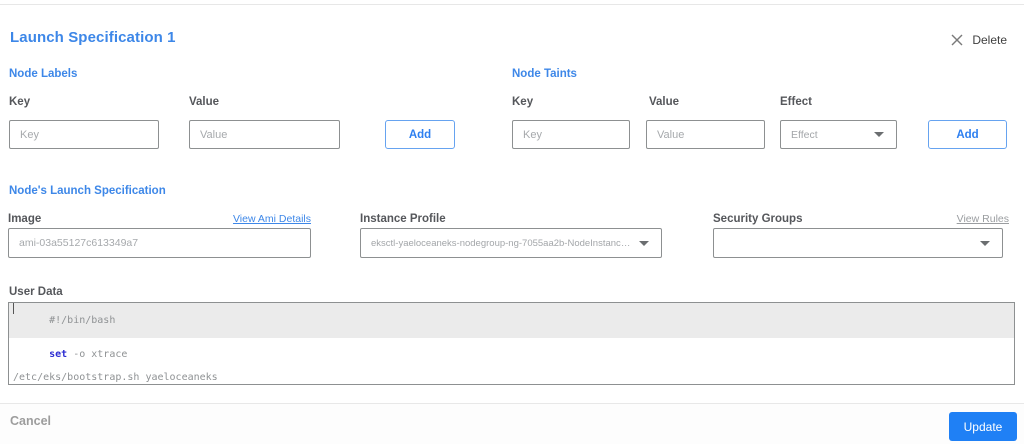 The width and height of the screenshot is (1024, 444). What do you see at coordinates (43, 74) in the screenshot?
I see `node-labels-heading: Node Labels` at bounding box center [43, 74].